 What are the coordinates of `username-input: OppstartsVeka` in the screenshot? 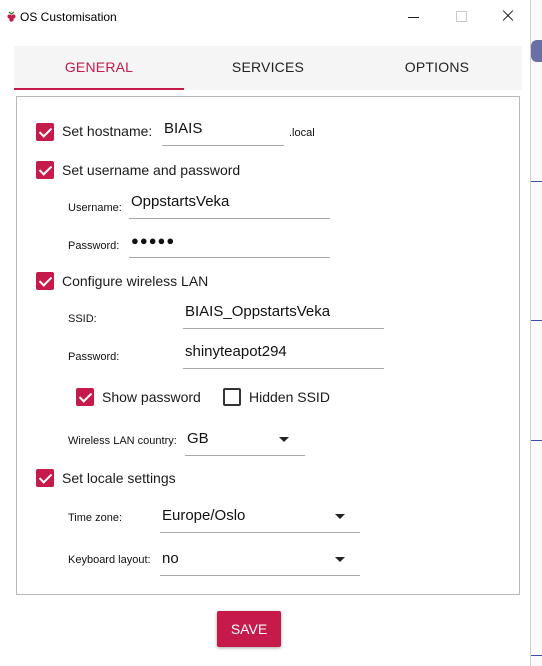 It's located at (229, 204).